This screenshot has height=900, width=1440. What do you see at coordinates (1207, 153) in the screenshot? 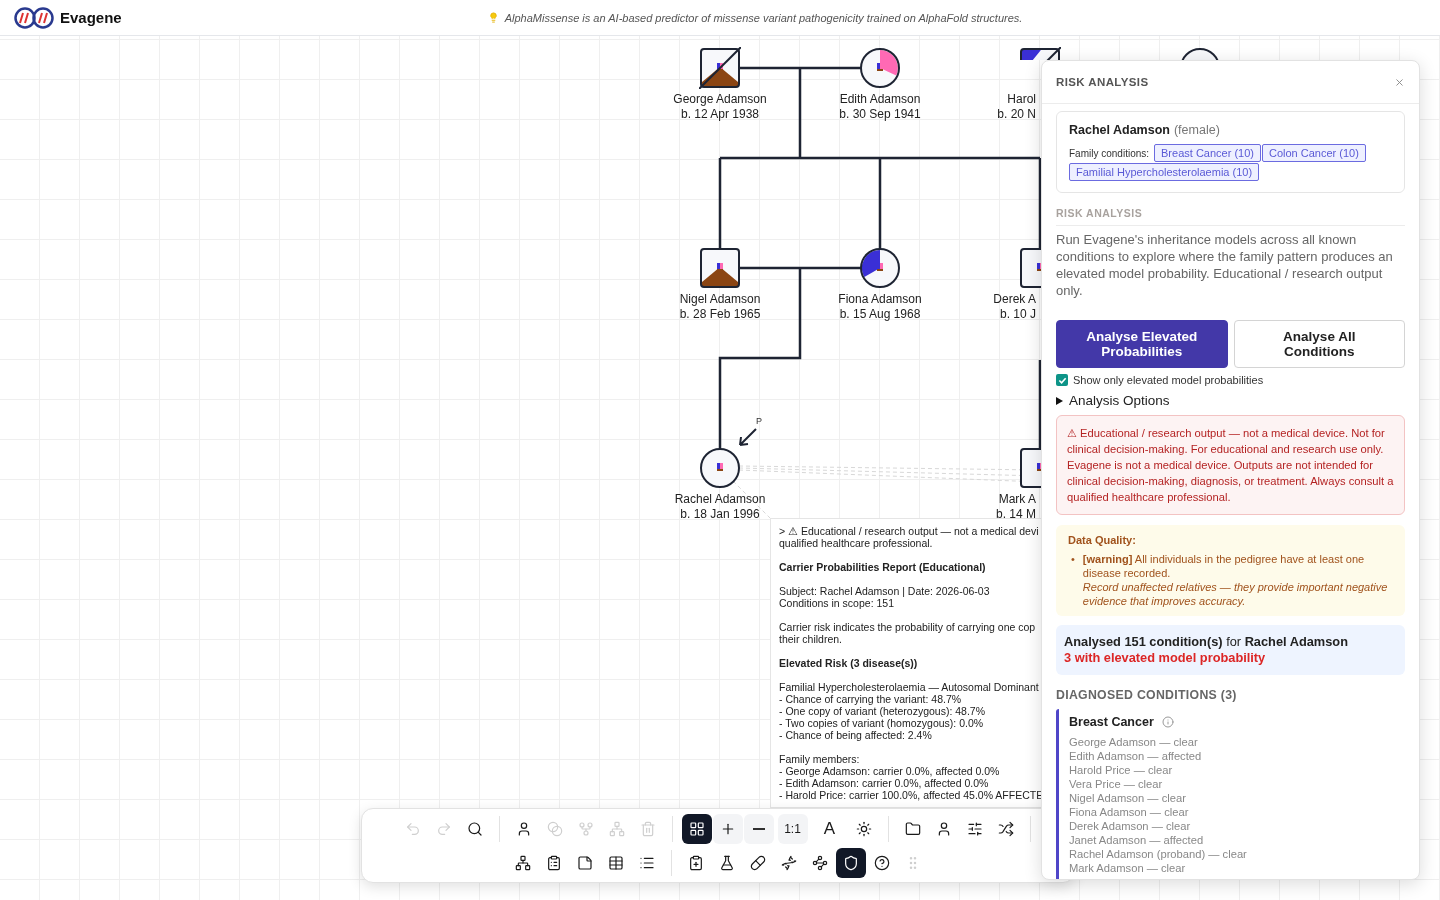
I see `condition-tag: Breast Cancer (10)` at bounding box center [1207, 153].